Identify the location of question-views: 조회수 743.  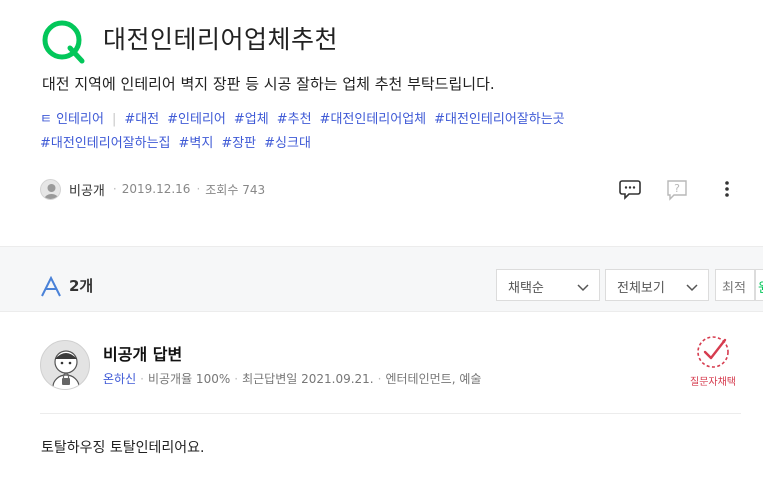
(235, 189).